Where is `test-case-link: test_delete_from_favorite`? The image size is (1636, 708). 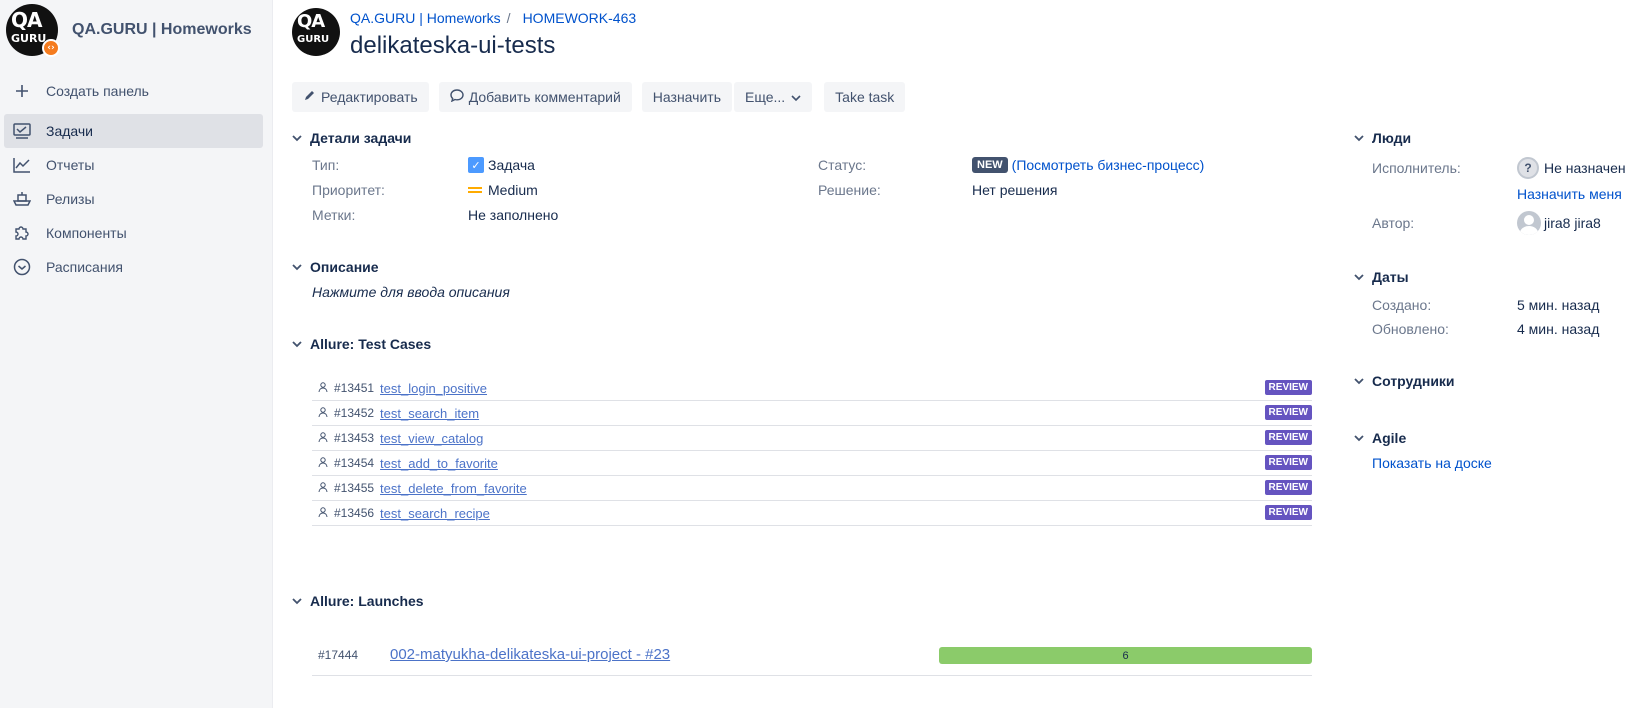
test-case-link: test_delete_from_favorite is located at coordinates (453, 488).